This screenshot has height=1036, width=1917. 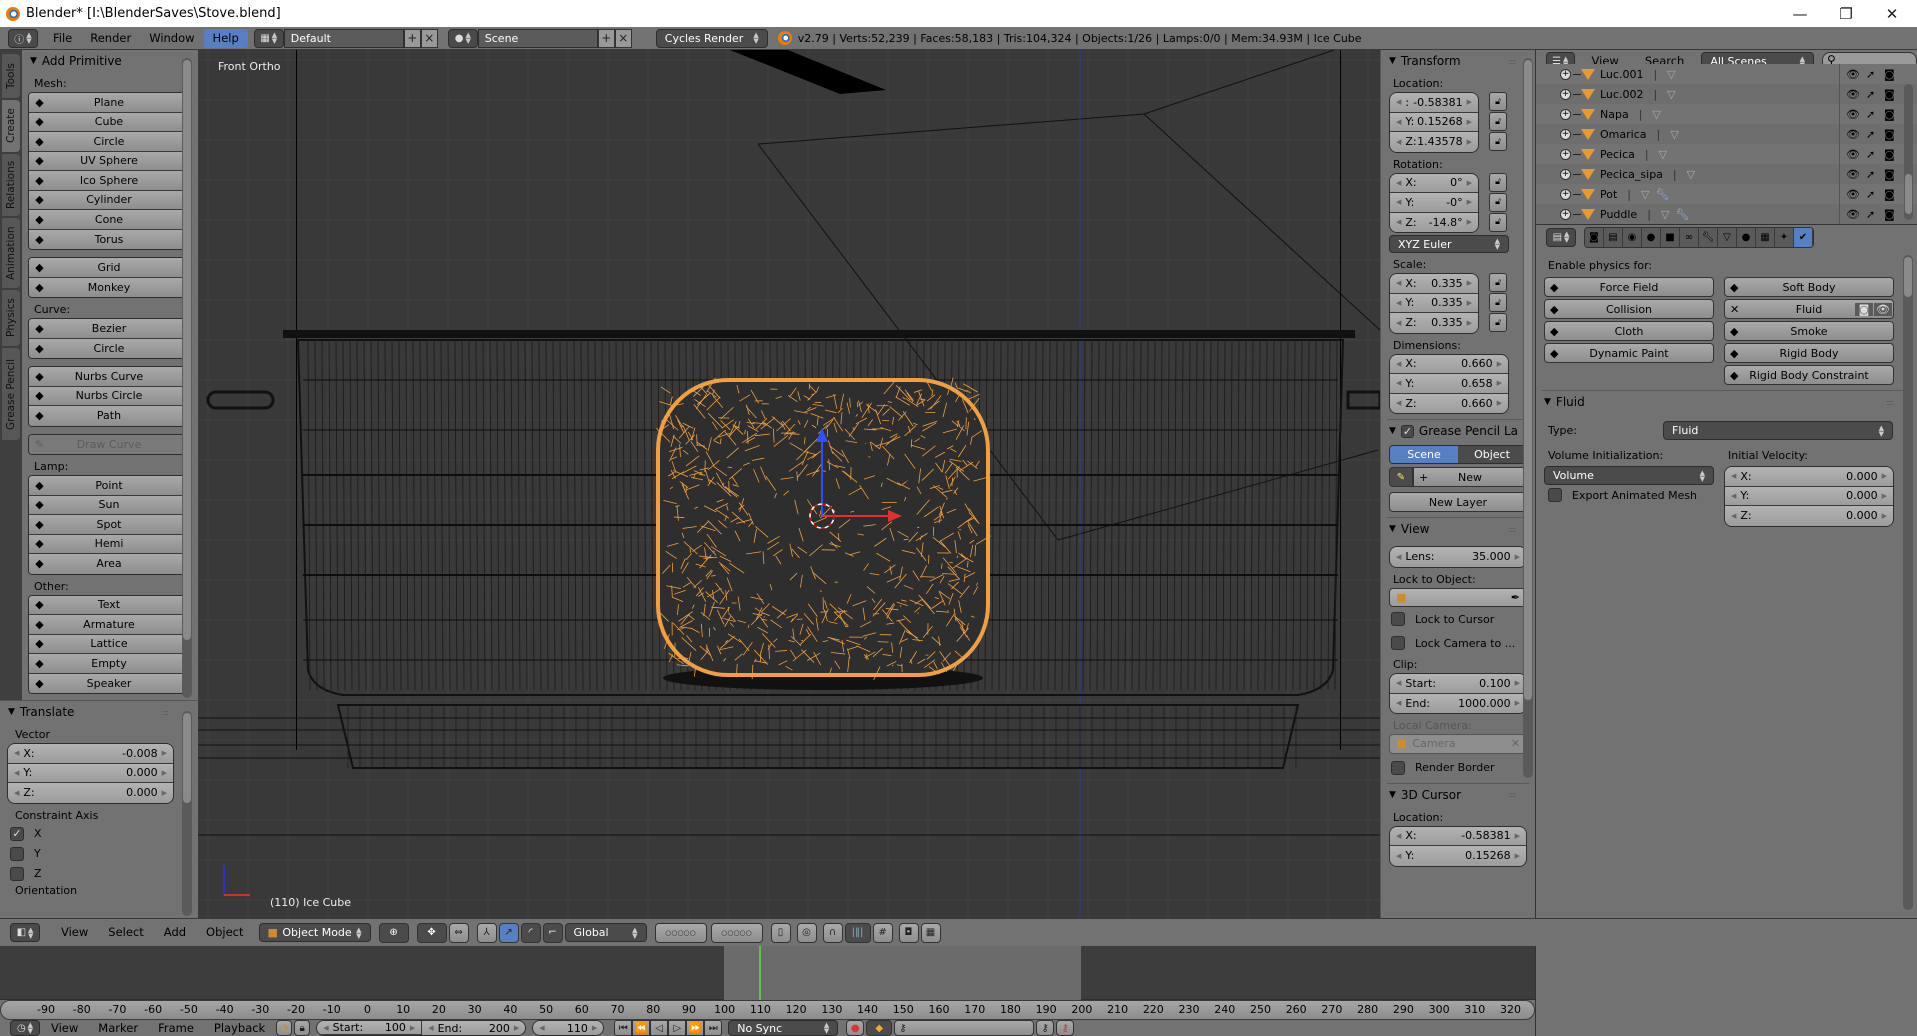 I want to click on grease-pencil-enabled-checkbox: ✓, so click(x=1407, y=431).